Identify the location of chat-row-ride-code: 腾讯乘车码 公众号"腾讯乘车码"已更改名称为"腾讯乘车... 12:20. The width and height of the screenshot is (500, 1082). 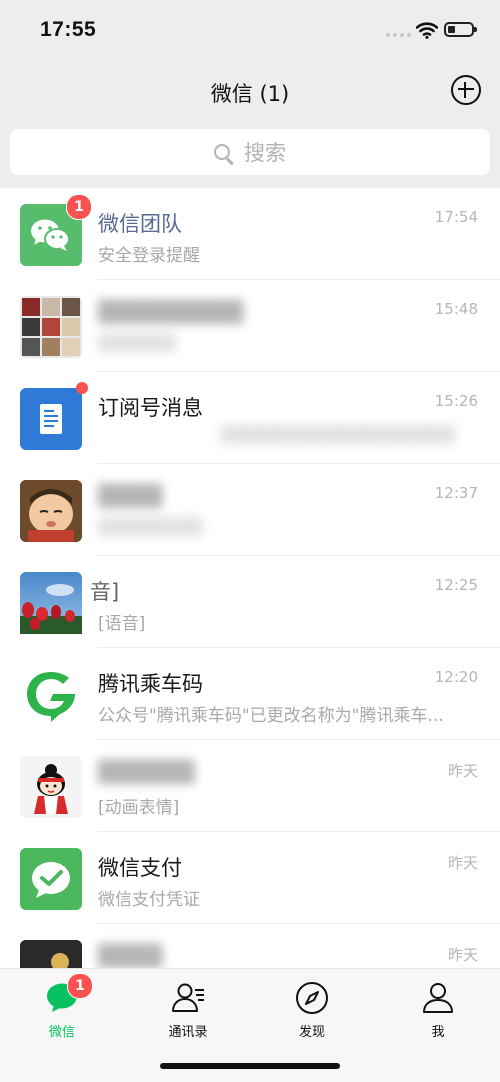
(250, 694).